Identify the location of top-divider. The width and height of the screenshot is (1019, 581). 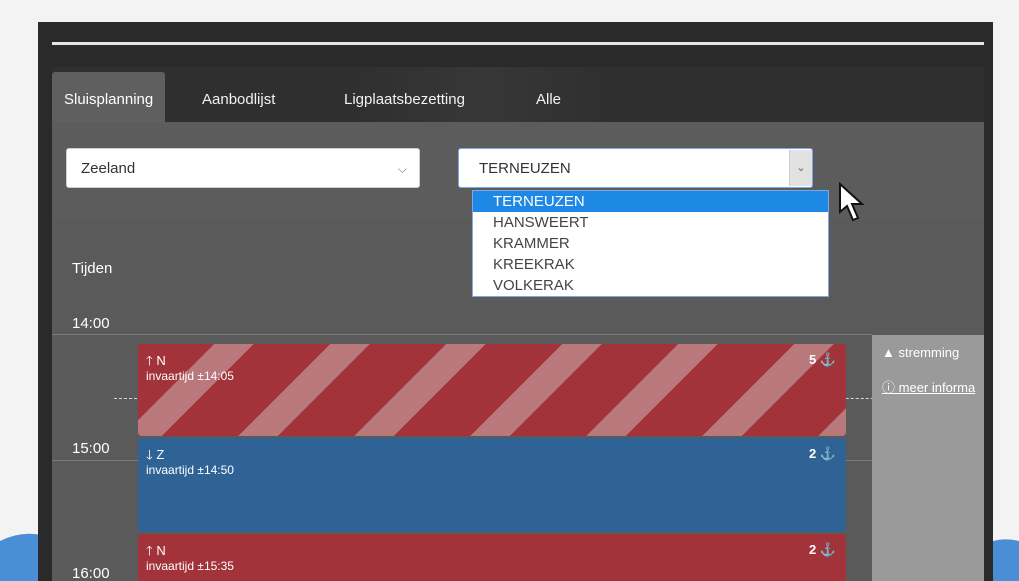
(518, 43).